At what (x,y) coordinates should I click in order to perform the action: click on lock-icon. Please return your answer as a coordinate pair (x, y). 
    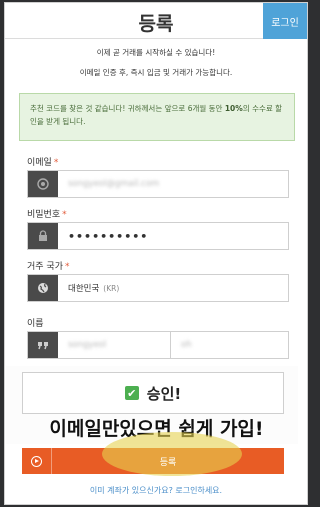
    Looking at the image, I should click on (43, 236).